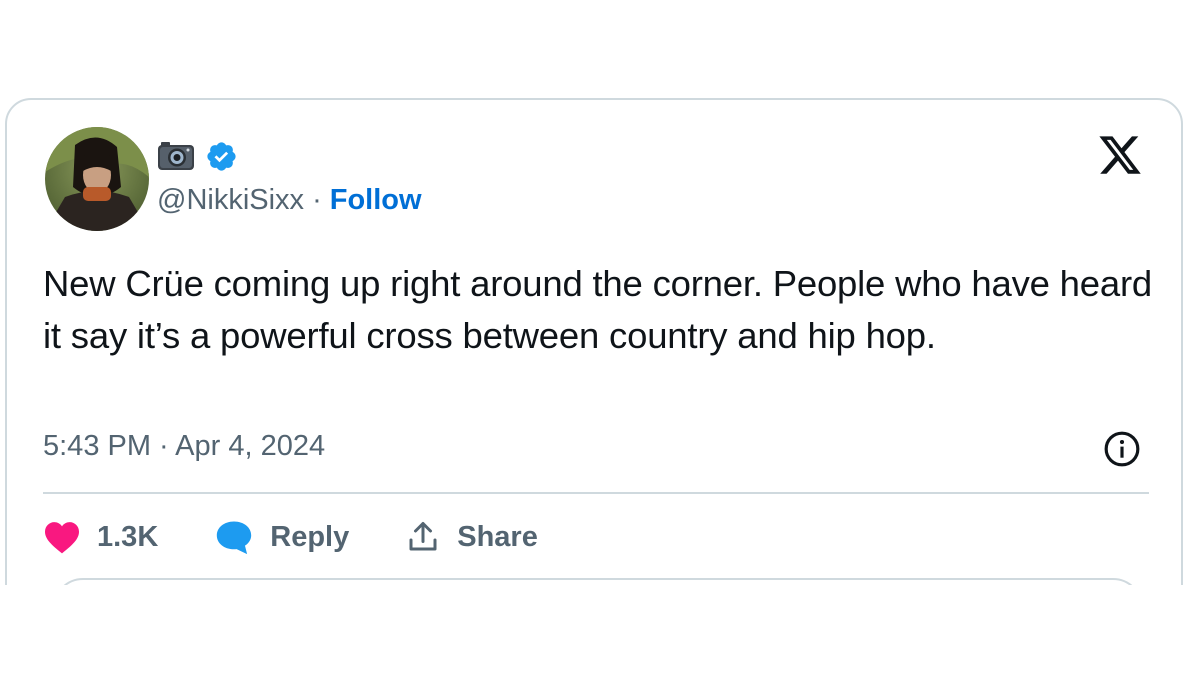 The height and width of the screenshot is (675, 1200). What do you see at coordinates (197, 156) in the screenshot?
I see `display-name-row` at bounding box center [197, 156].